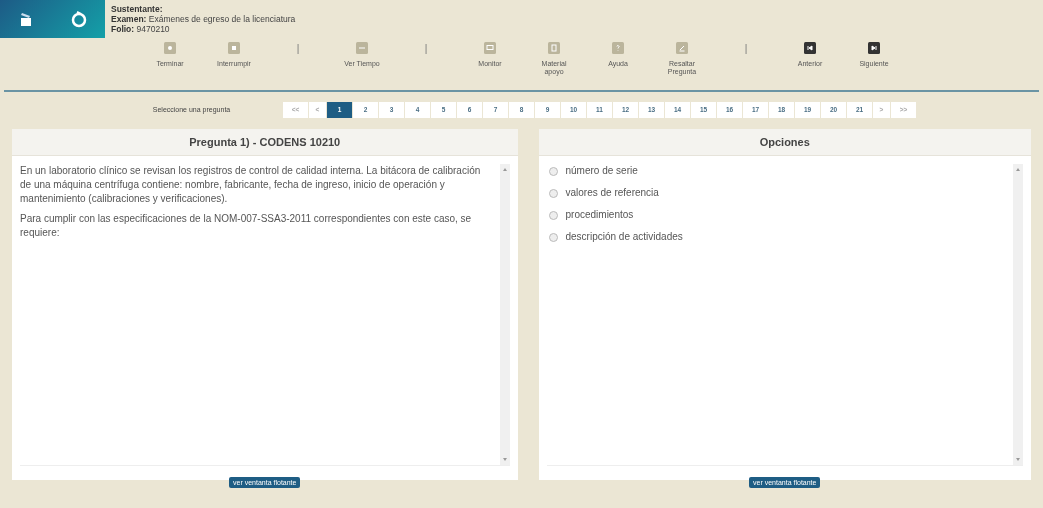 This screenshot has height=508, width=1043. I want to click on clock-icon, so click(362, 48).